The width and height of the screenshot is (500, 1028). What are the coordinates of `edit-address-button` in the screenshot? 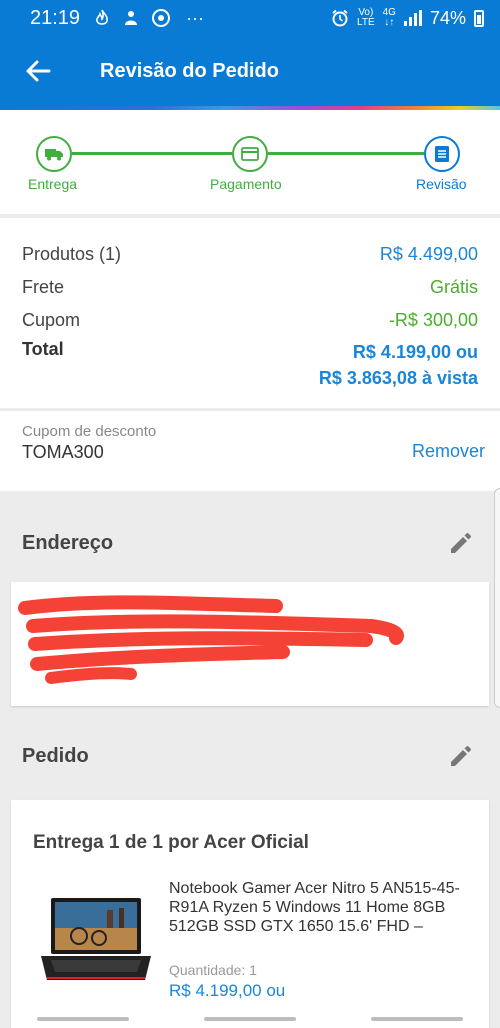 It's located at (461, 543).